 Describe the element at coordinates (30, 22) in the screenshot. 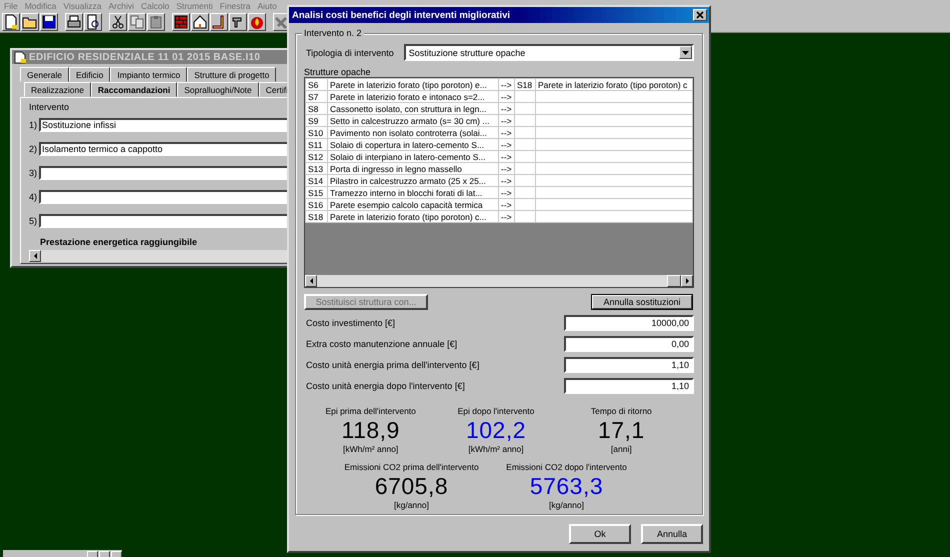

I see `open-folder-icon` at that location.